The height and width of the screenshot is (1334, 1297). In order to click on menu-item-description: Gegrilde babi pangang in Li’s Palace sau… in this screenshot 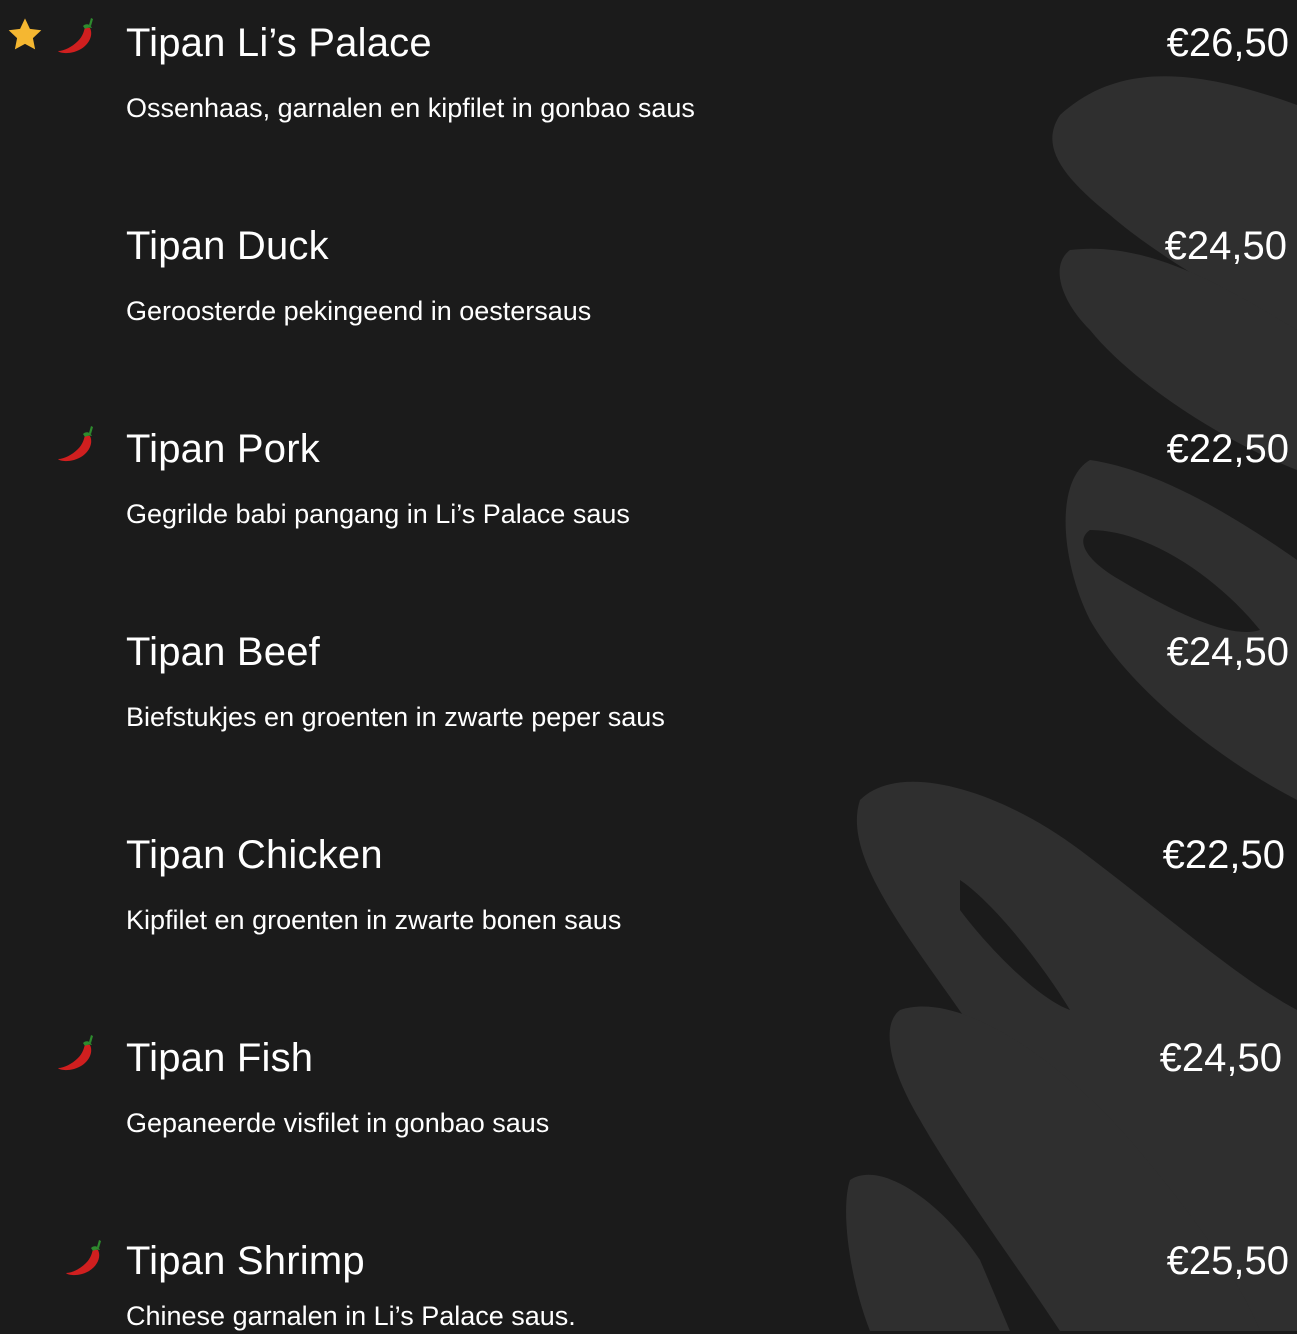, I will do `click(378, 514)`.